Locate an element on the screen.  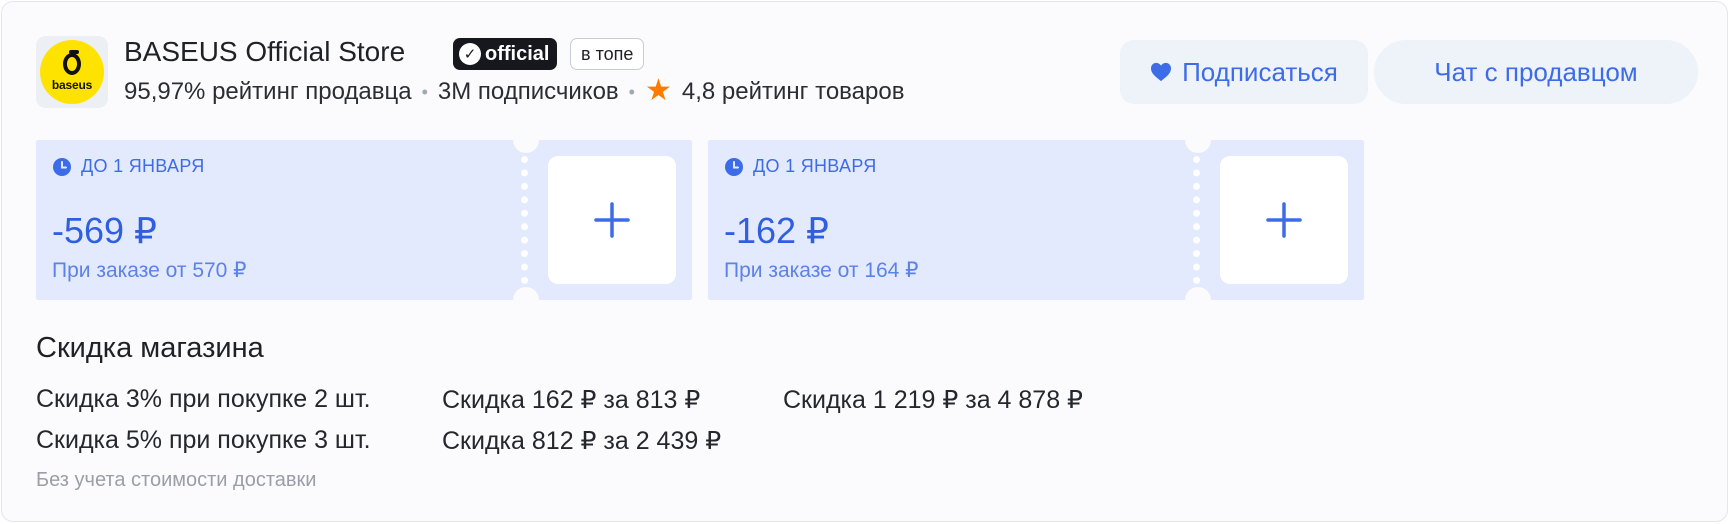
coupon-amount: -162 ₽ is located at coordinates (776, 230).